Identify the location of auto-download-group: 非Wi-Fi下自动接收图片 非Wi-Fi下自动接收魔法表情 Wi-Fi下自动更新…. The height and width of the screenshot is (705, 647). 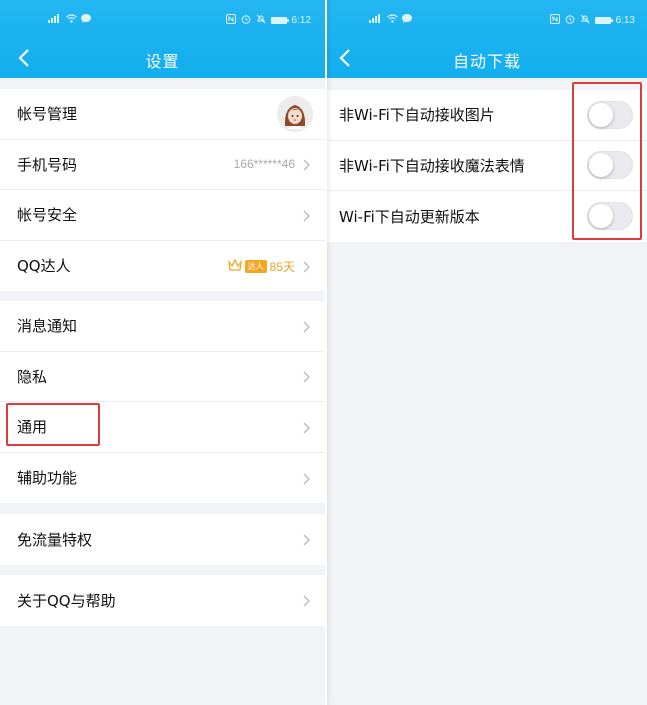
(487, 166).